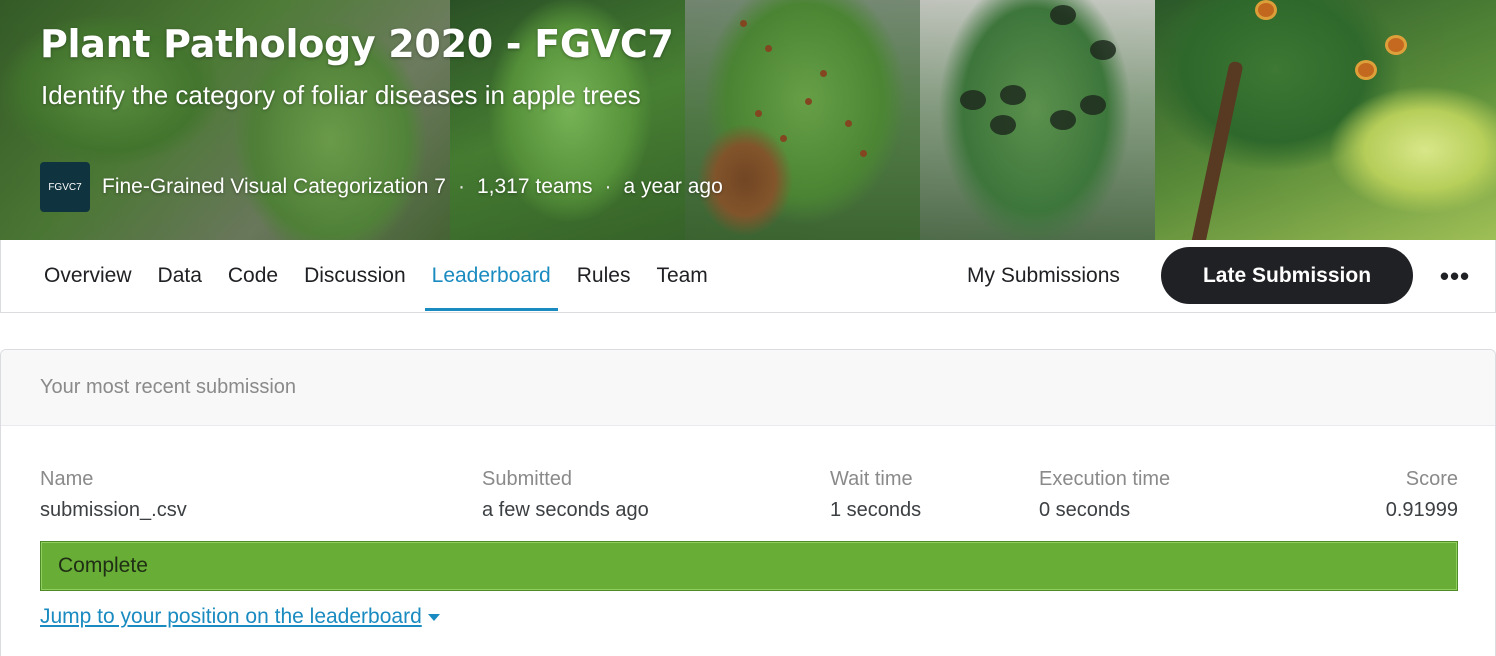 This screenshot has width=1496, height=656. Describe the element at coordinates (748, 388) in the screenshot. I see `card-header: Your most recent submission` at that location.